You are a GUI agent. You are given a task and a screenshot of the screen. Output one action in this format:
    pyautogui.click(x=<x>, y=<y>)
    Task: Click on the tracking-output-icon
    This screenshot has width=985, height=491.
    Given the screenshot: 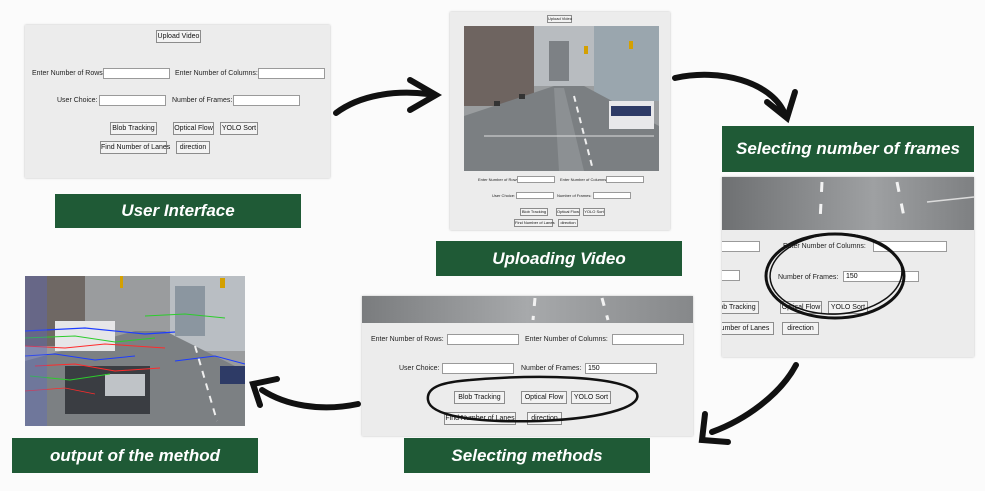 What is the action you would take?
    pyautogui.click(x=135, y=351)
    